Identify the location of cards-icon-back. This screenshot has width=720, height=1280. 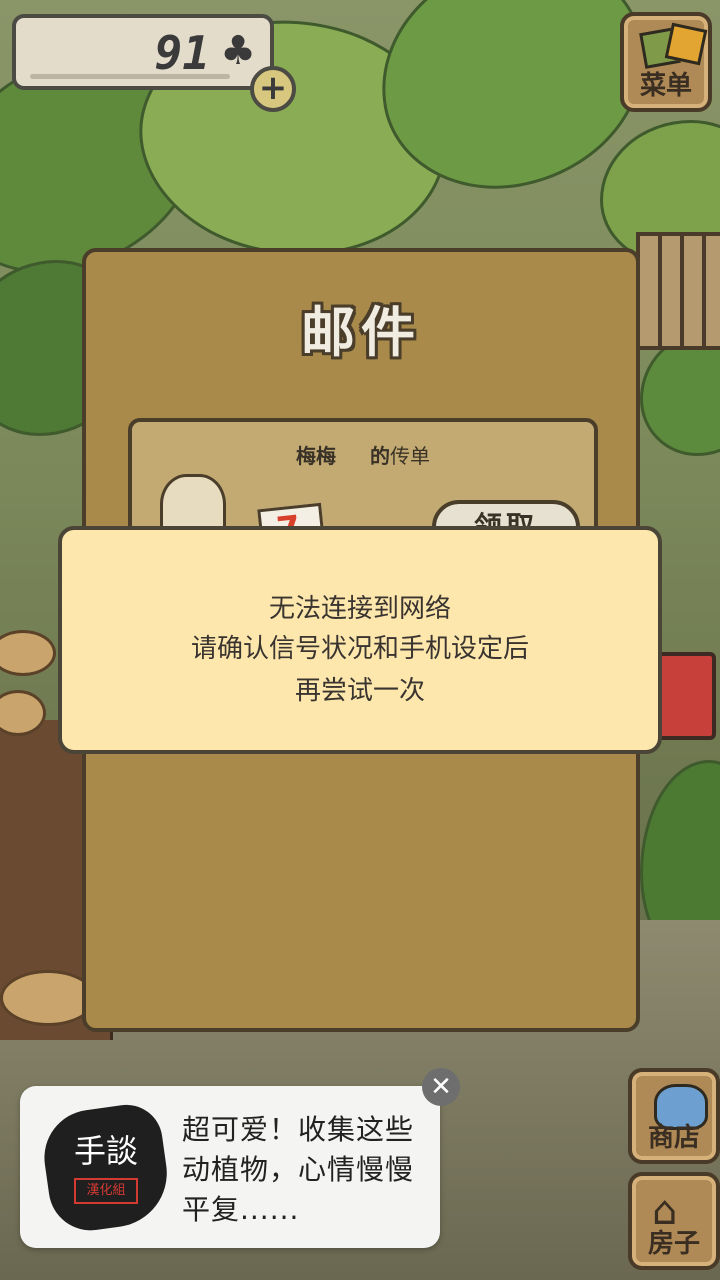
(686, 44).